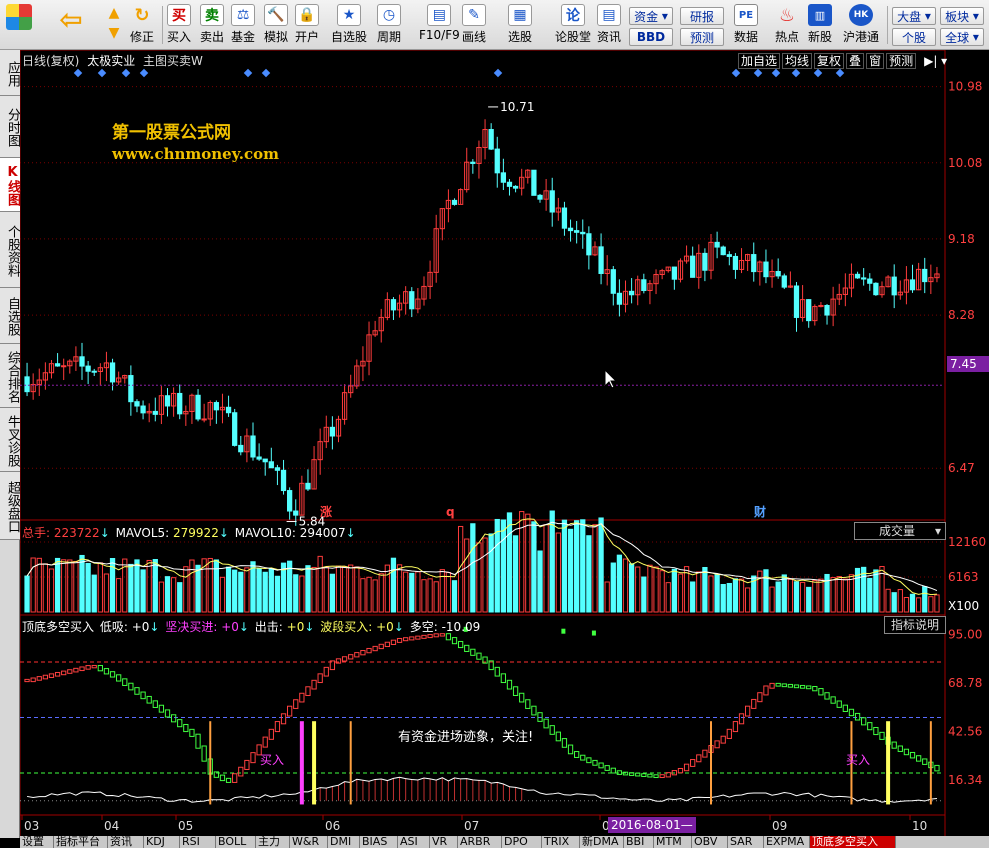  I want to click on buy-button: 买买入, so click(179, 26).